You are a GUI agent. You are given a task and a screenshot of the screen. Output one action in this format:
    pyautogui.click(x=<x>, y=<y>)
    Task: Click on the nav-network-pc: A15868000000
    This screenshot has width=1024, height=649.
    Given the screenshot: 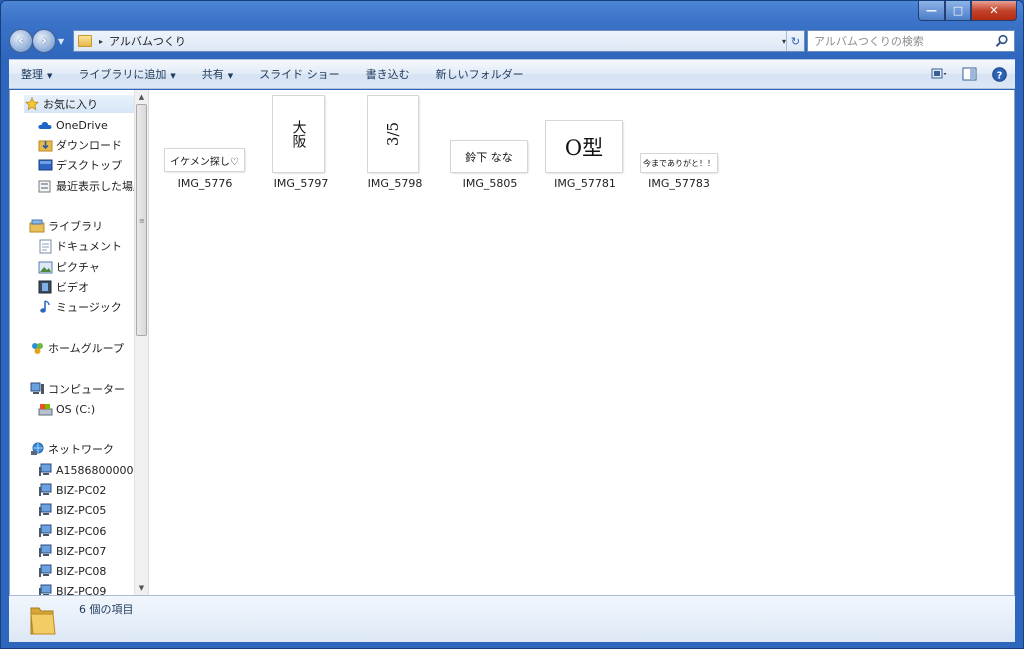 What is the action you would take?
    pyautogui.click(x=89, y=470)
    